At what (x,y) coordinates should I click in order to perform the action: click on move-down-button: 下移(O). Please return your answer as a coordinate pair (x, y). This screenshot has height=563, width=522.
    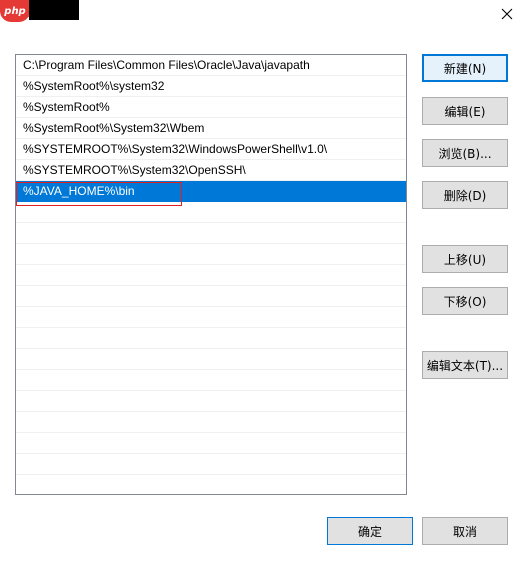
    Looking at the image, I should click on (465, 301).